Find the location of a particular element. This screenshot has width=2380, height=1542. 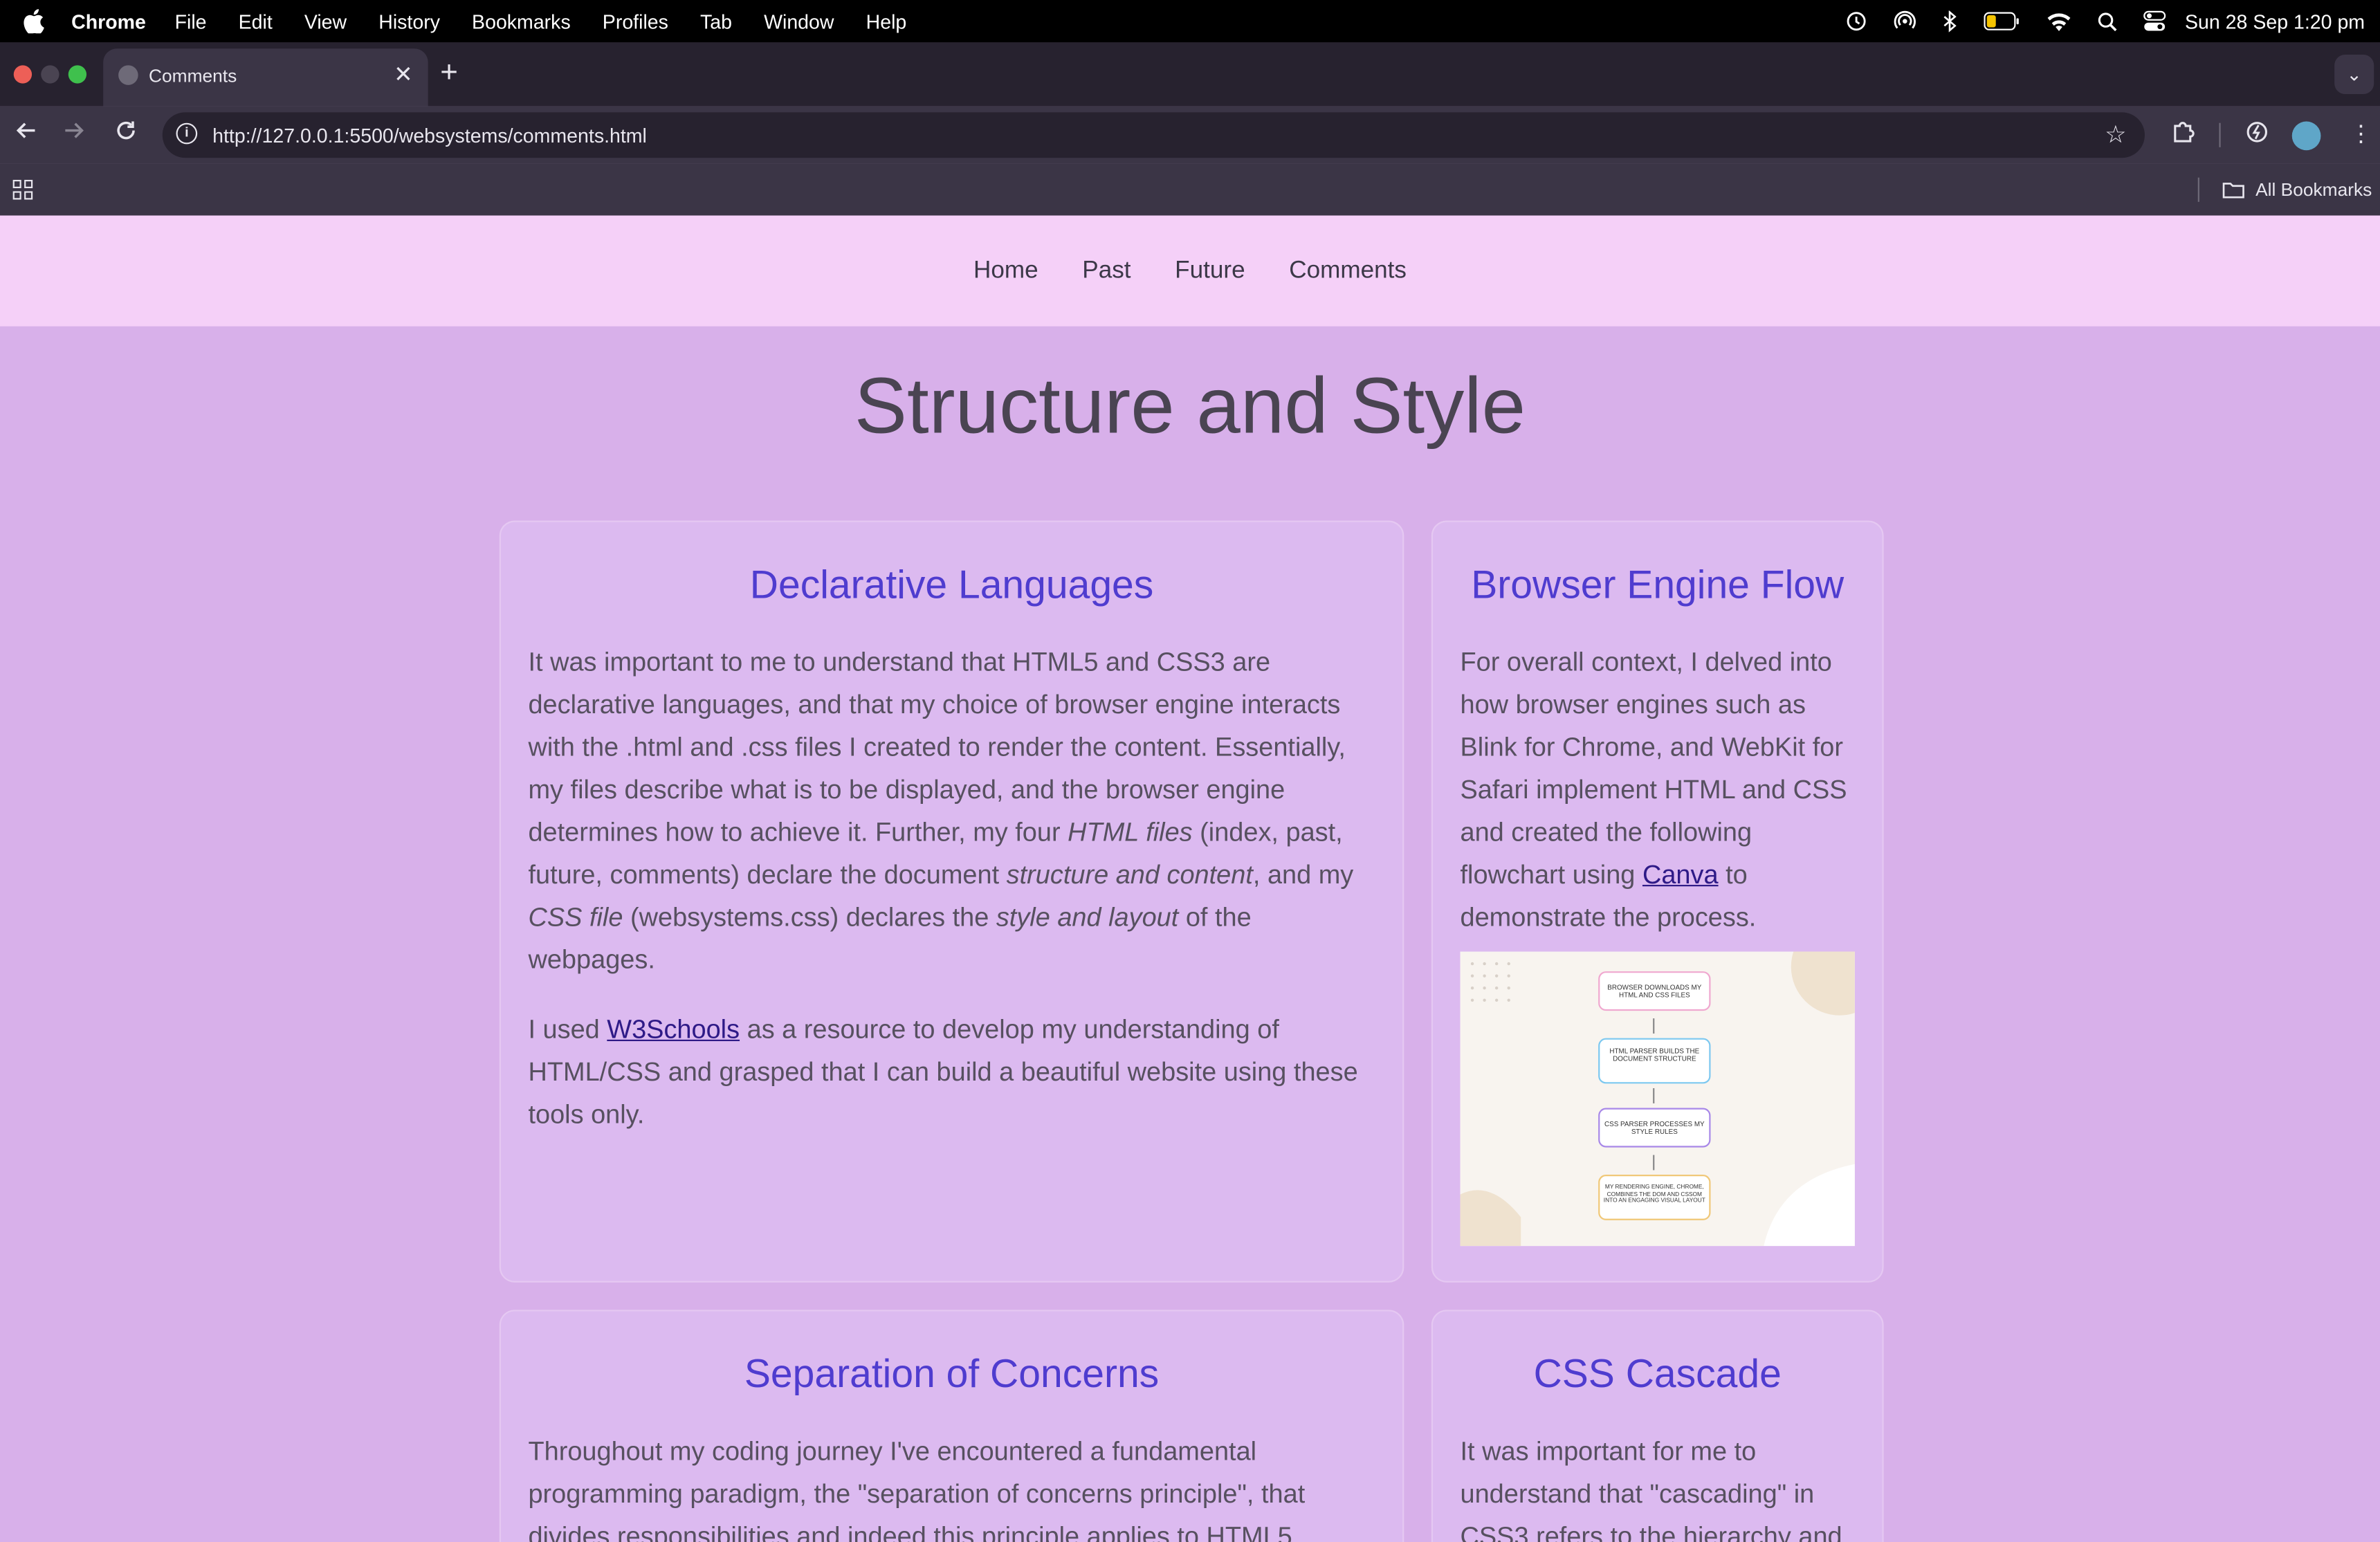

apps-grid-icon is located at coordinates (23, 190).